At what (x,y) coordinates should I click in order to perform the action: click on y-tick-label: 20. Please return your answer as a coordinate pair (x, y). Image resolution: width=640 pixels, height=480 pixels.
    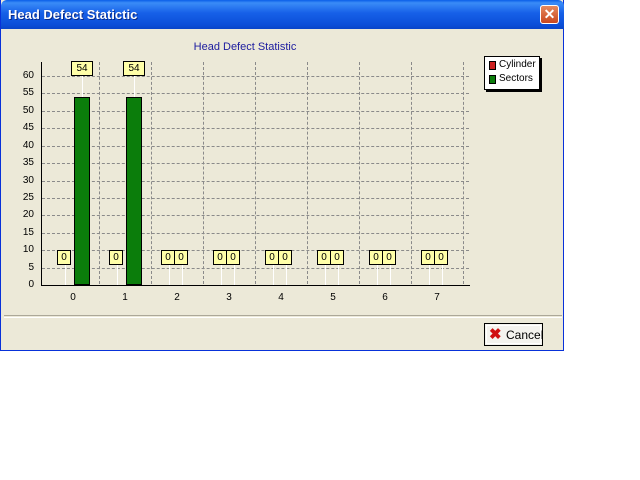
    Looking at the image, I should click on (28, 215).